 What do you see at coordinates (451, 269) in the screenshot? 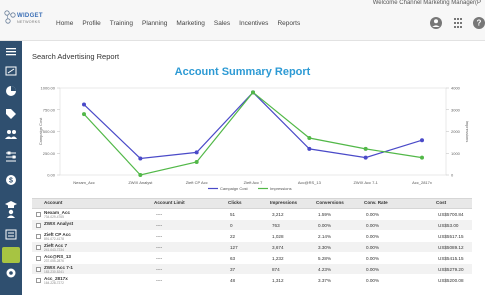
I see `cost-value: US$5279.20` at bounding box center [451, 269].